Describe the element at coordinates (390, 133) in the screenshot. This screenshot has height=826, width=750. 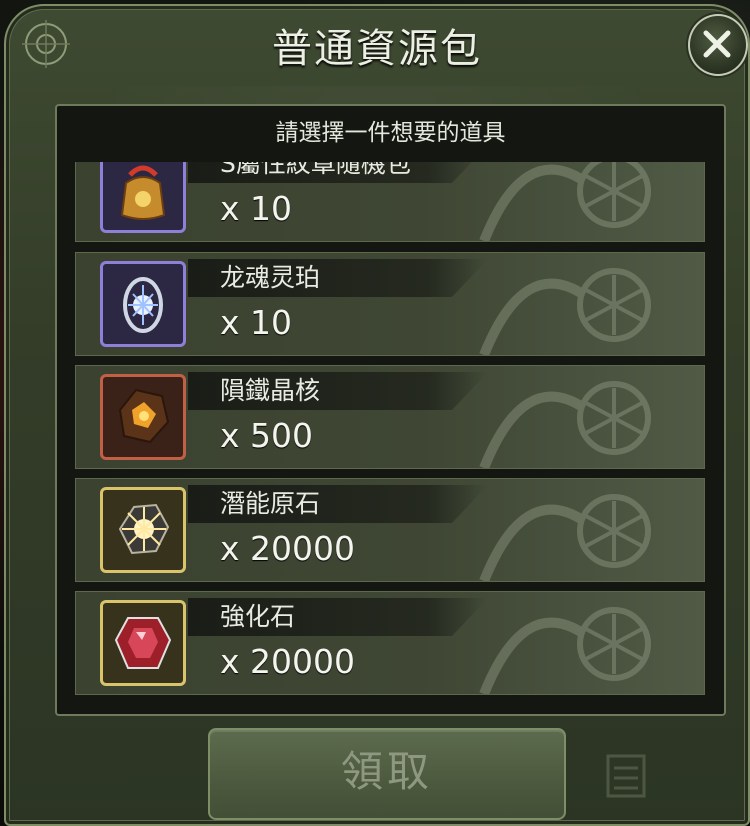
I see `panel-subtitle: 請選擇一件想要的道具` at that location.